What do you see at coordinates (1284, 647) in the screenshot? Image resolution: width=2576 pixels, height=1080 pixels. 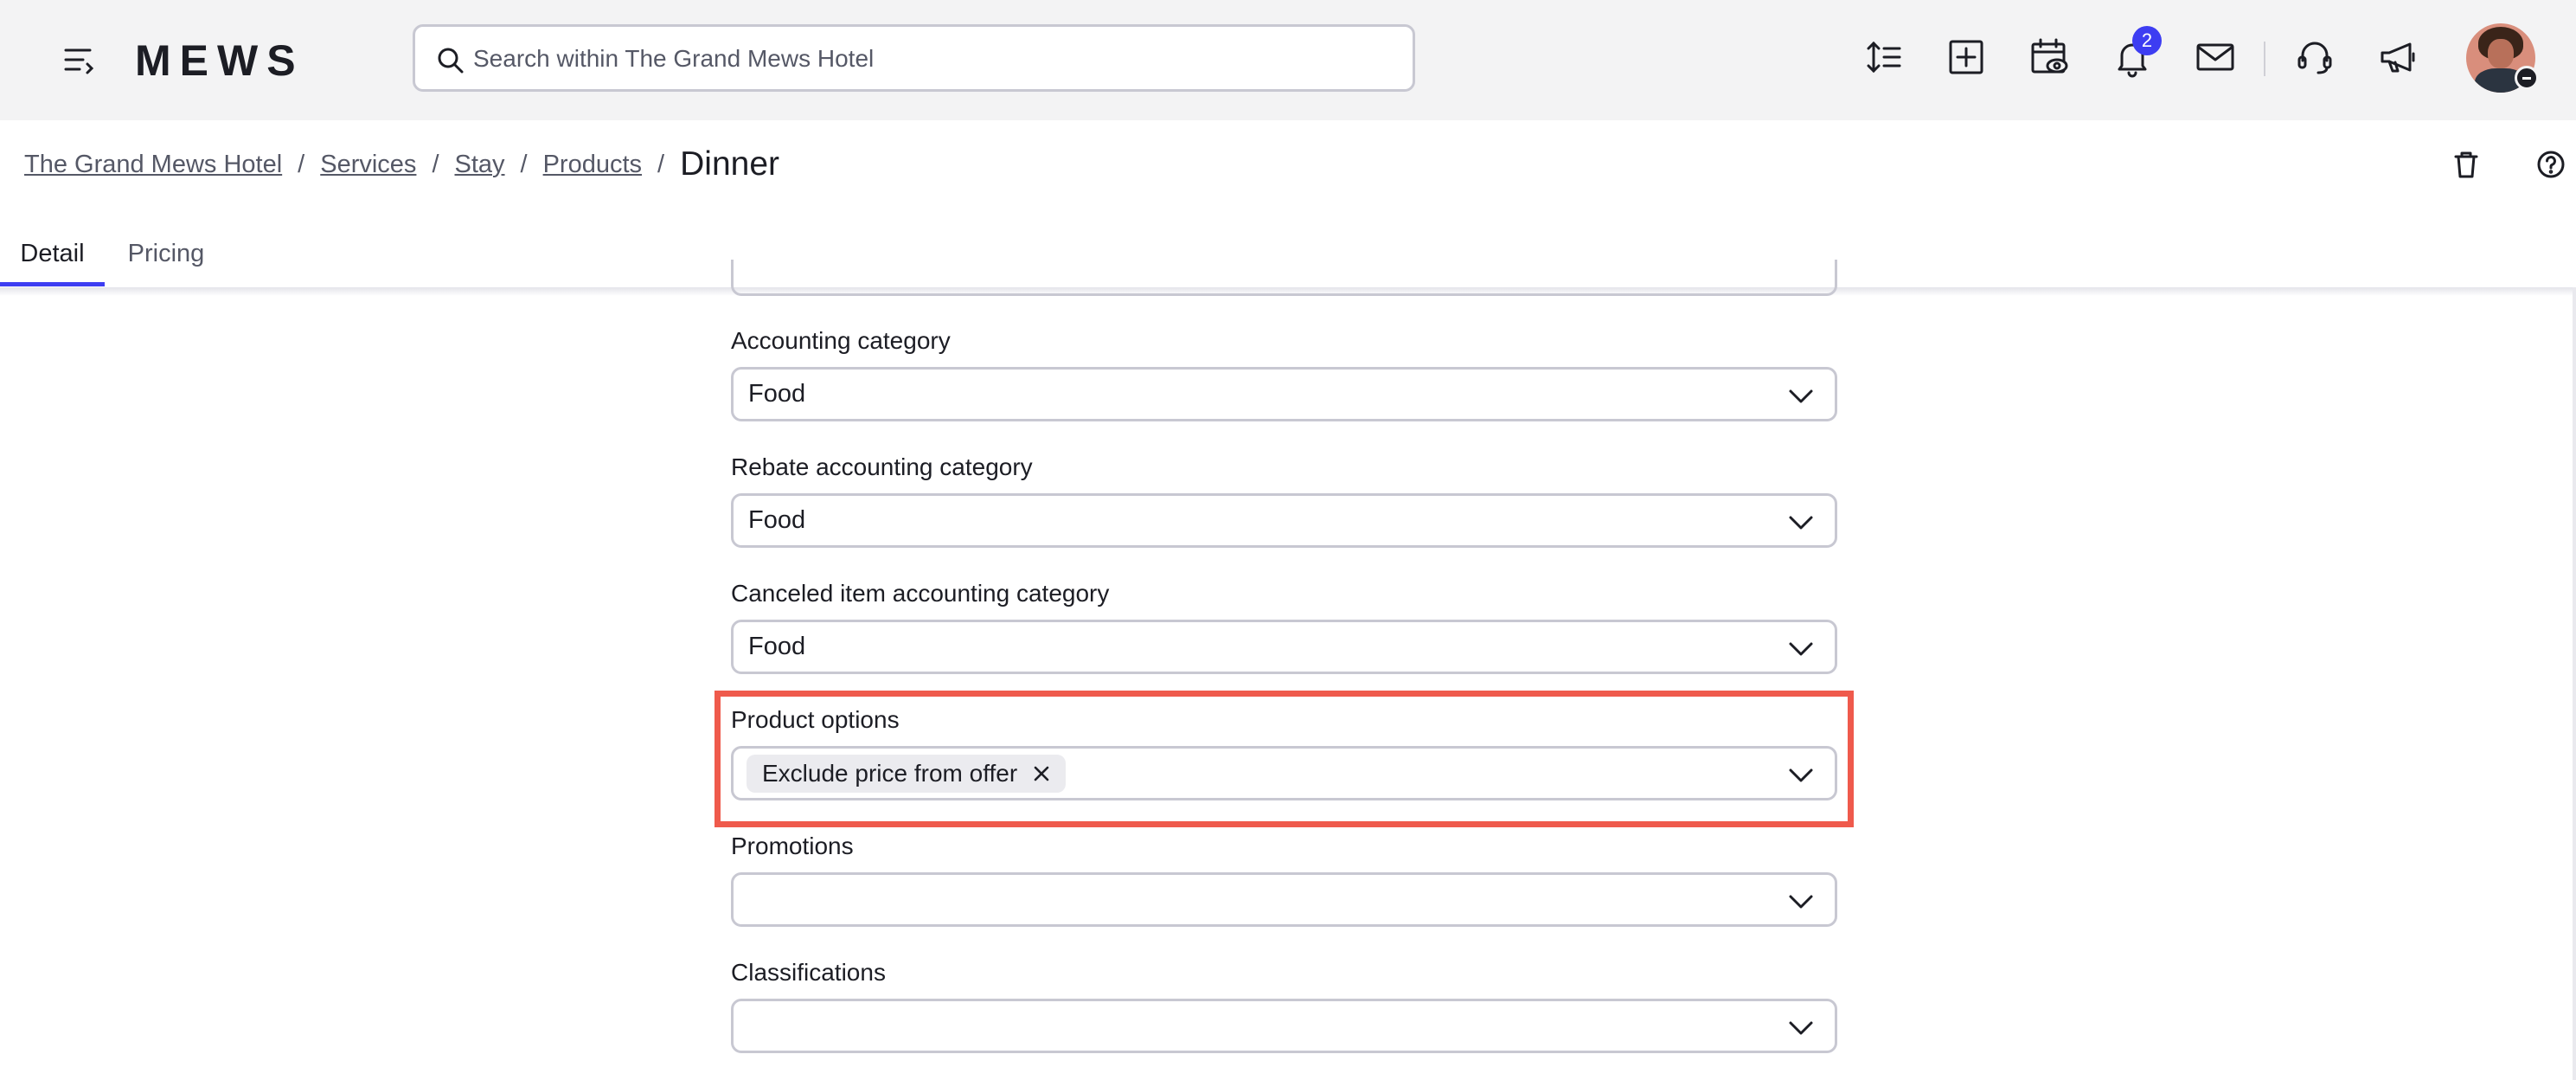 I see `canceled-item-accounting-category-select: Food` at bounding box center [1284, 647].